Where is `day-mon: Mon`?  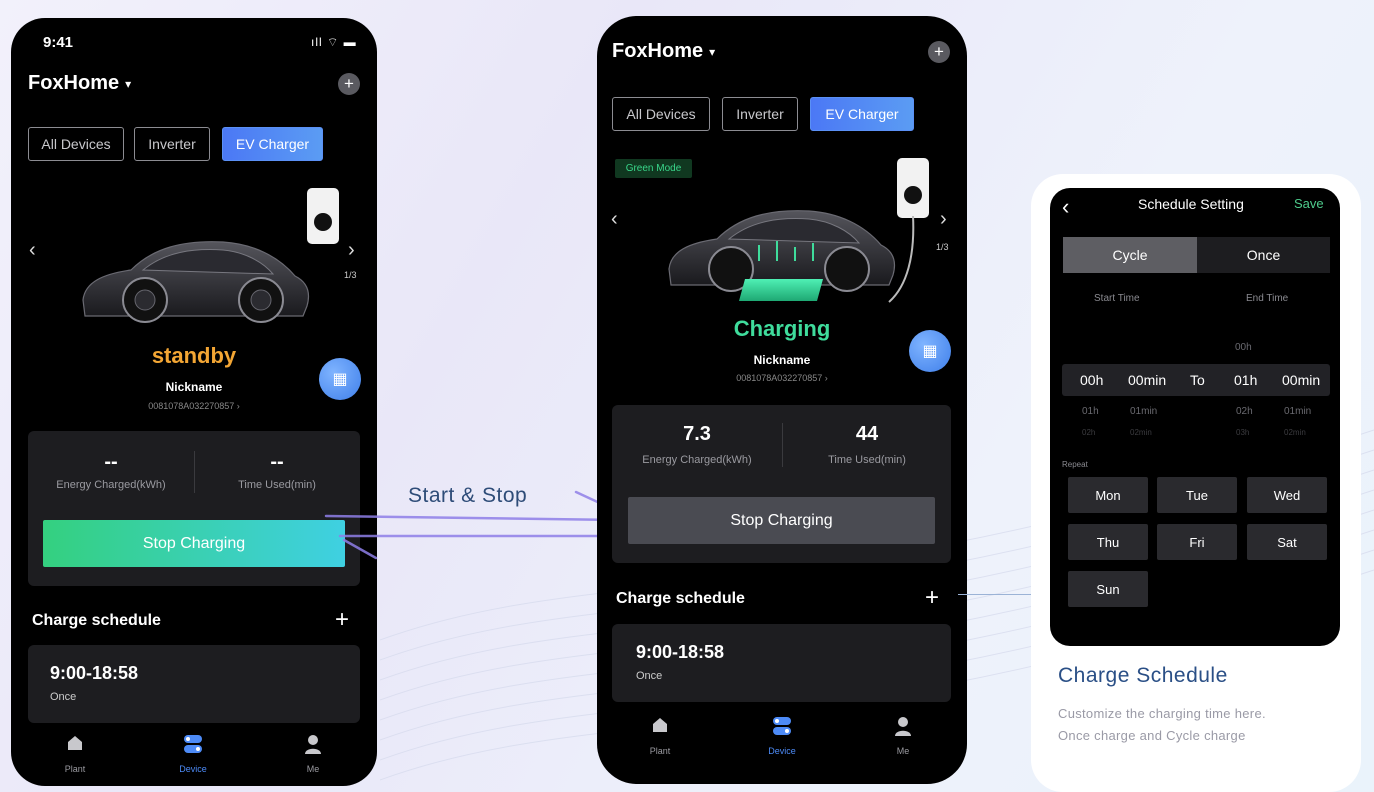 day-mon: Mon is located at coordinates (1108, 495).